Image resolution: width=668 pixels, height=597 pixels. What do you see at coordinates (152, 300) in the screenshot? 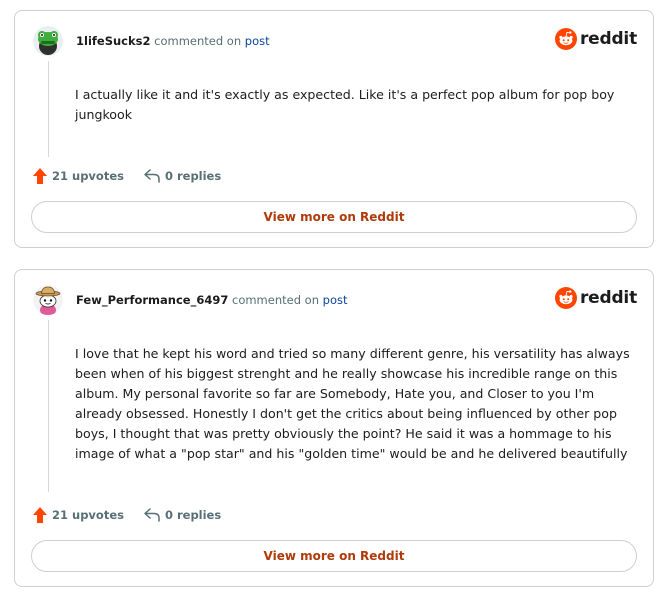
I see `username-link: Few_Performance_6497` at bounding box center [152, 300].